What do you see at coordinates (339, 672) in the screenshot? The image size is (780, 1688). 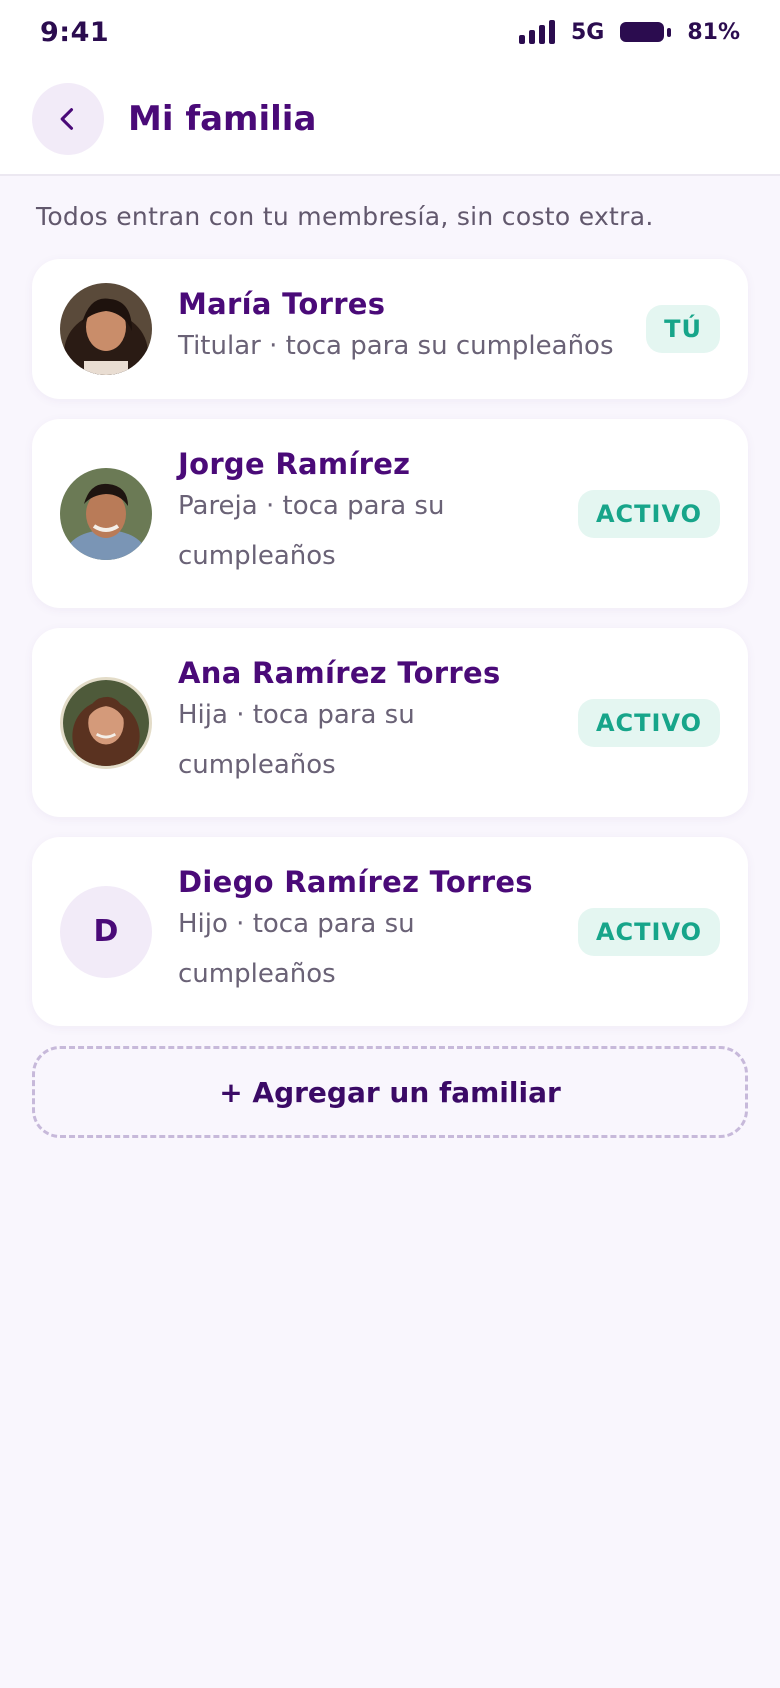 I see `member-name: Ana Ramírez Torres` at bounding box center [339, 672].